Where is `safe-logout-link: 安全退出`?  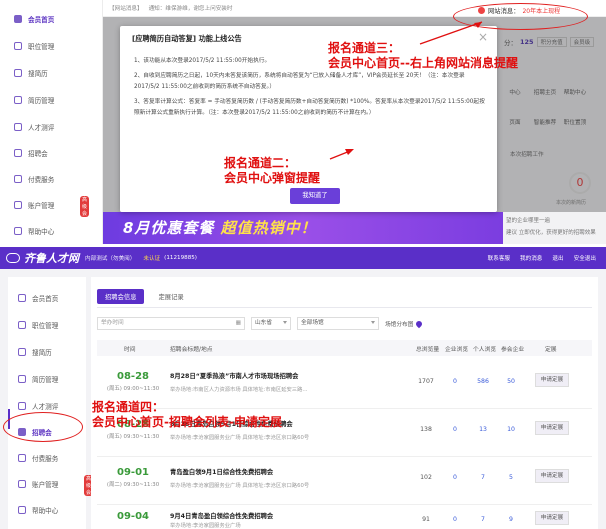 safe-logout-link: 安全退出 is located at coordinates (585, 258).